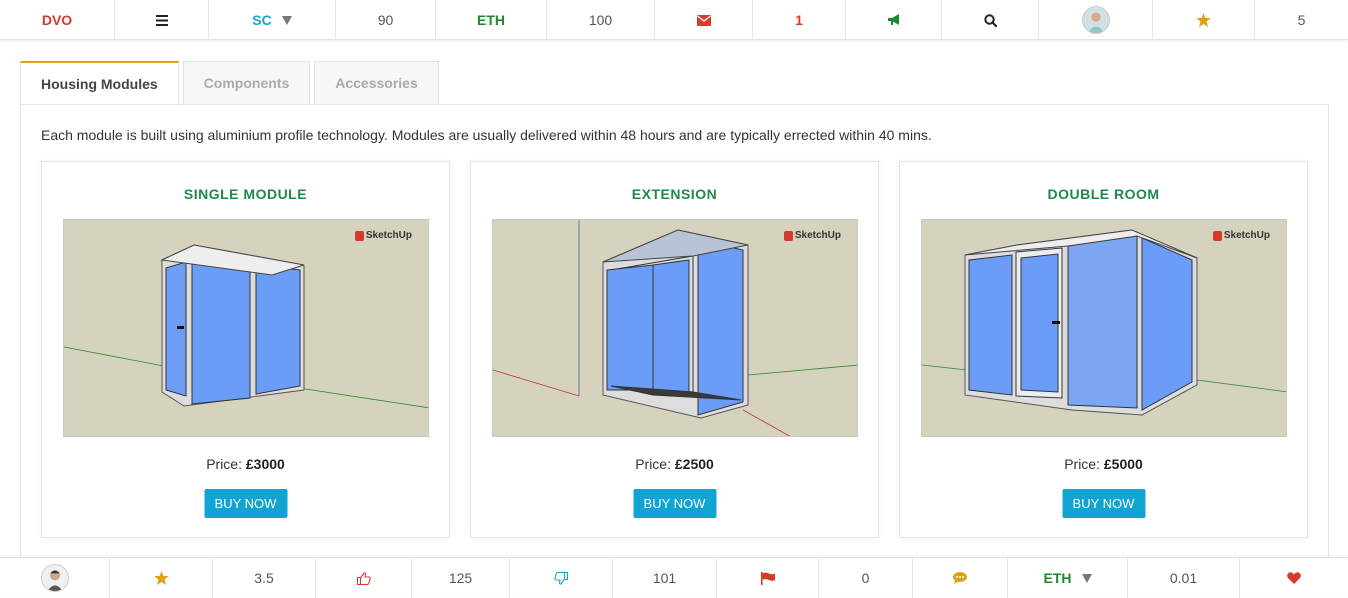 The height and width of the screenshot is (598, 1348). I want to click on product-title: SINGLE MODULE, so click(245, 194).